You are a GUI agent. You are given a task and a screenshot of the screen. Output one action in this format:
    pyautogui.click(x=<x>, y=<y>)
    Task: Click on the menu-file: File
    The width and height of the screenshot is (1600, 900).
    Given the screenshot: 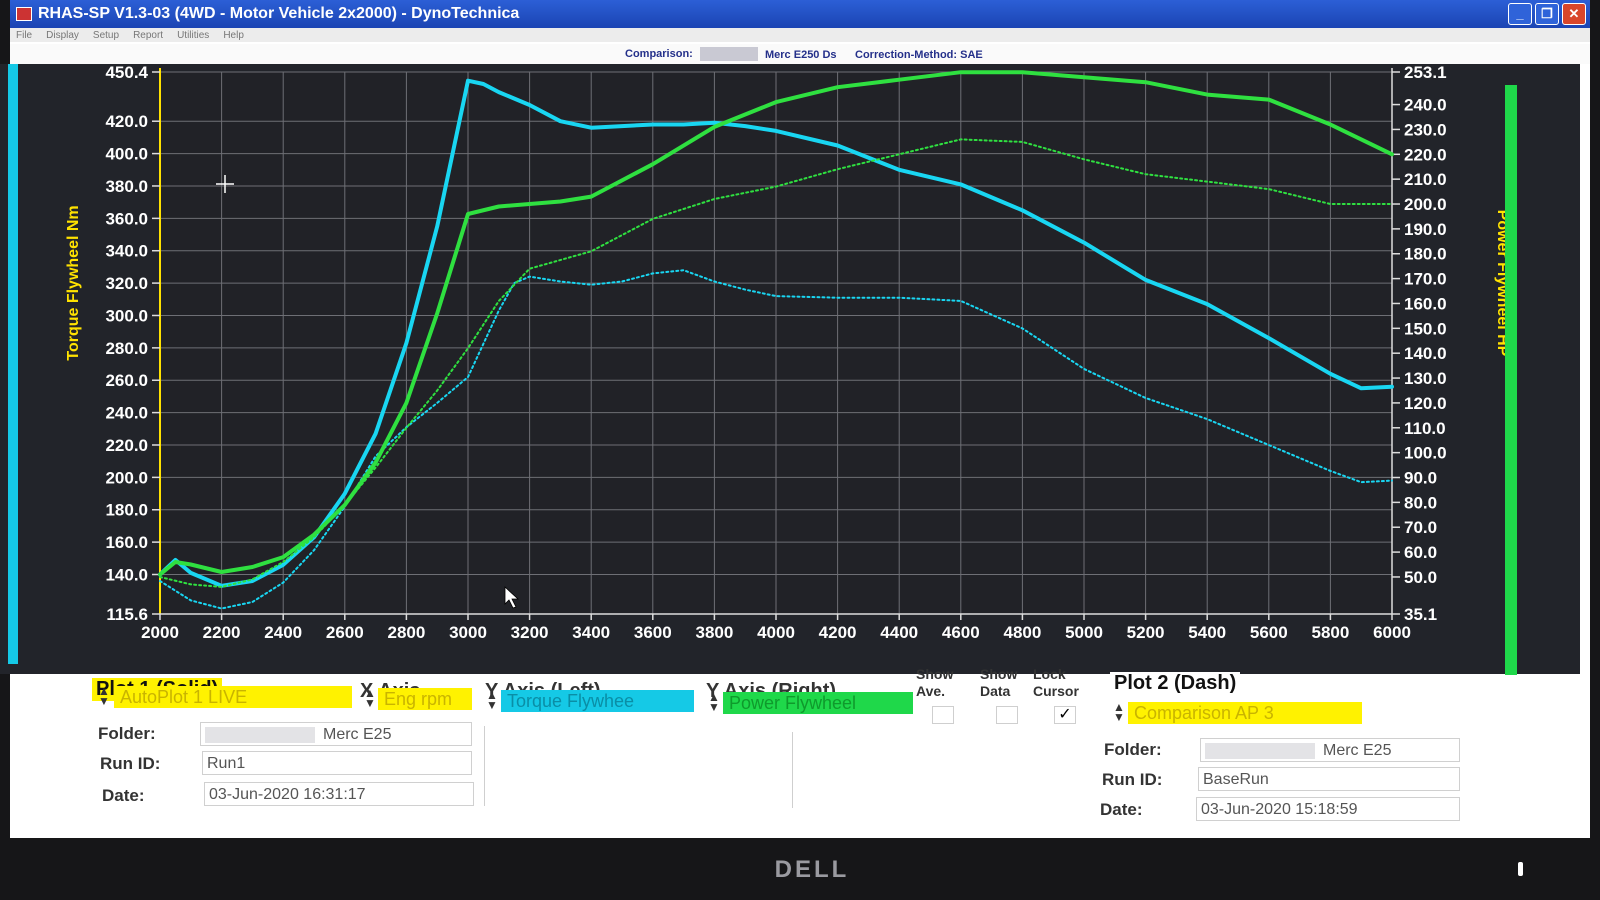 What is the action you would take?
    pyautogui.click(x=24, y=35)
    